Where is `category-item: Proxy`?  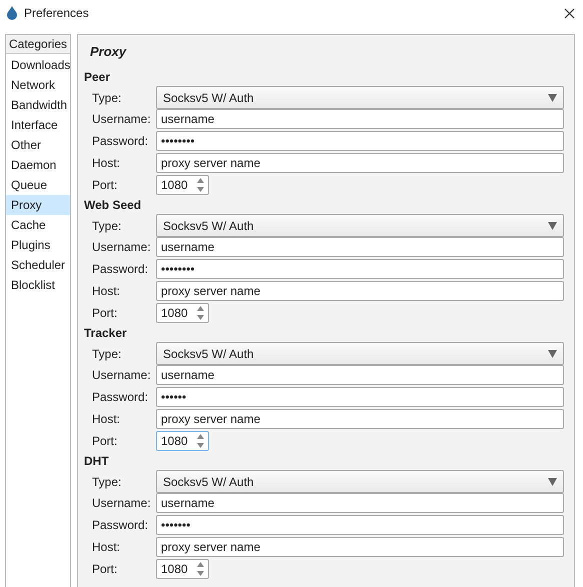 category-item: Proxy is located at coordinates (38, 205).